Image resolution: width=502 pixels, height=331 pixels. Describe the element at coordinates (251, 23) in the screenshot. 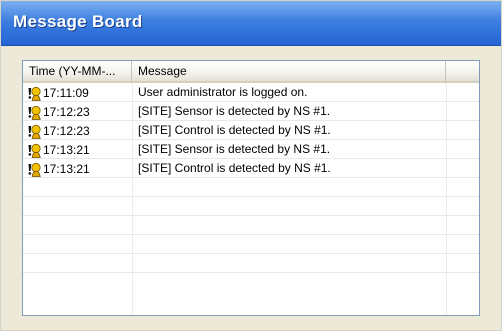

I see `title-bar: Message Board` at that location.